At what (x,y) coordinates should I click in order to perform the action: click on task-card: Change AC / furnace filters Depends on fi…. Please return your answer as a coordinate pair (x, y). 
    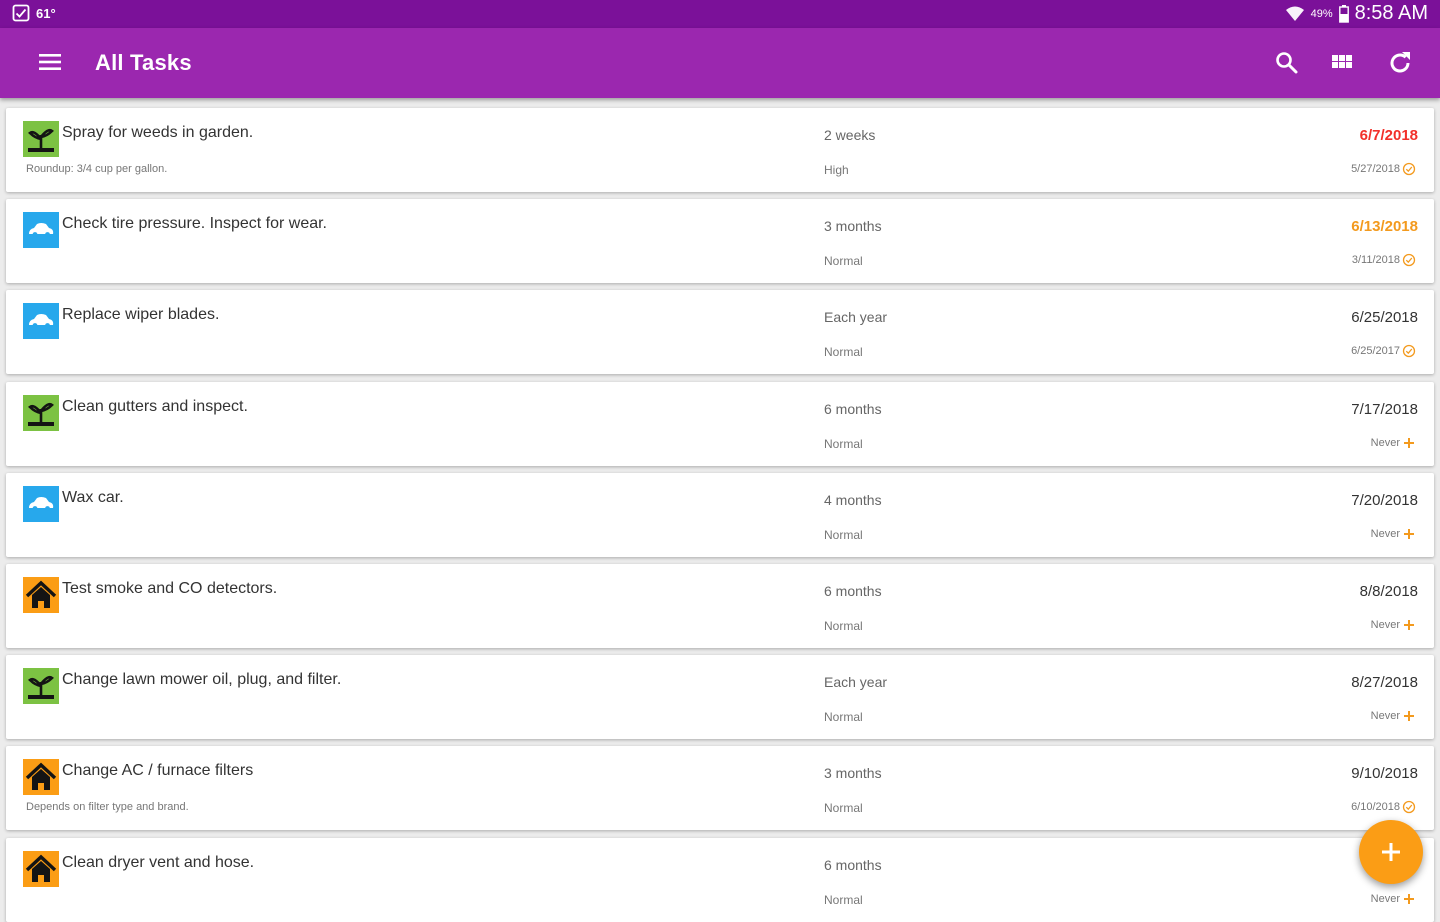
    Looking at the image, I should click on (720, 788).